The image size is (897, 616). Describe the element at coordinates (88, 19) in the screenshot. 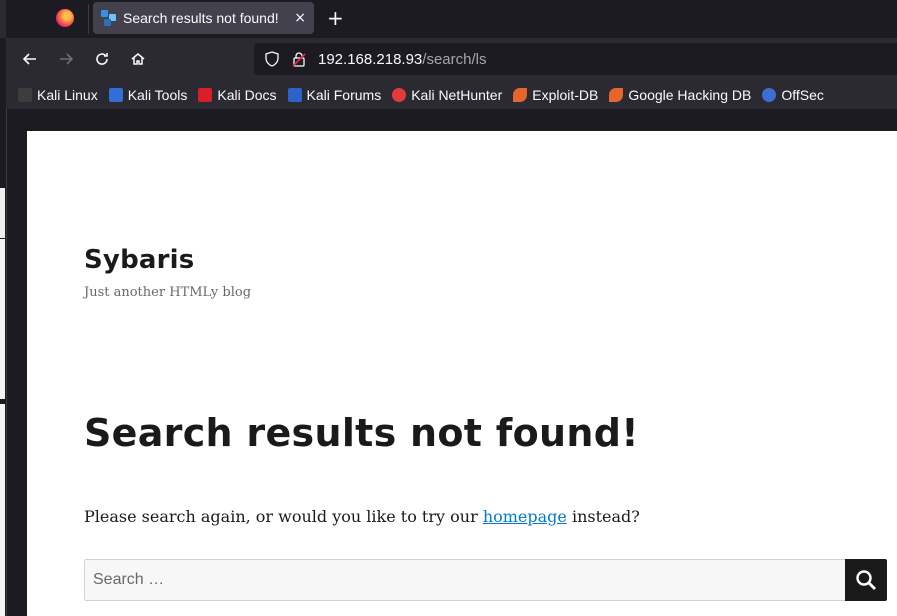

I see `tab-divider` at that location.